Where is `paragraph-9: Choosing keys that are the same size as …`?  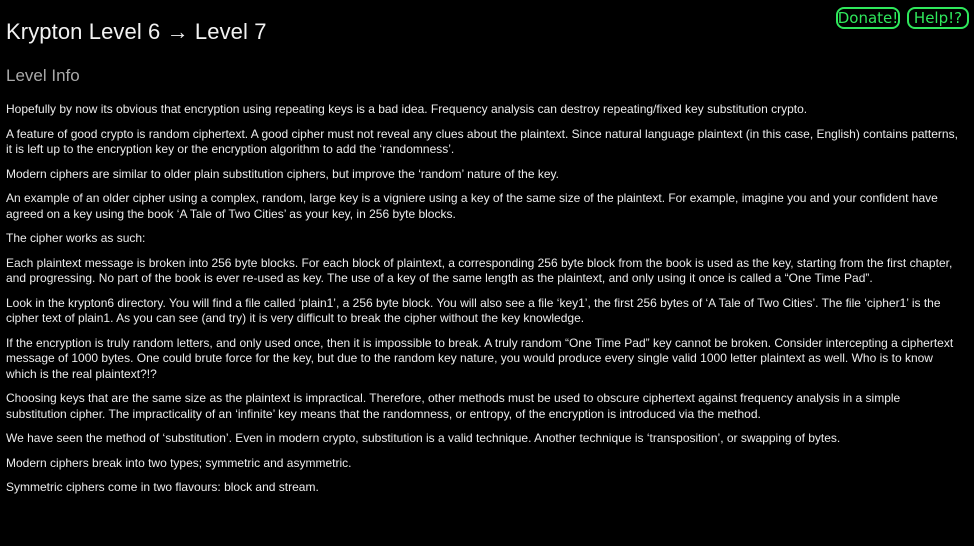 paragraph-9: Choosing keys that are the same size as … is located at coordinates (453, 406).